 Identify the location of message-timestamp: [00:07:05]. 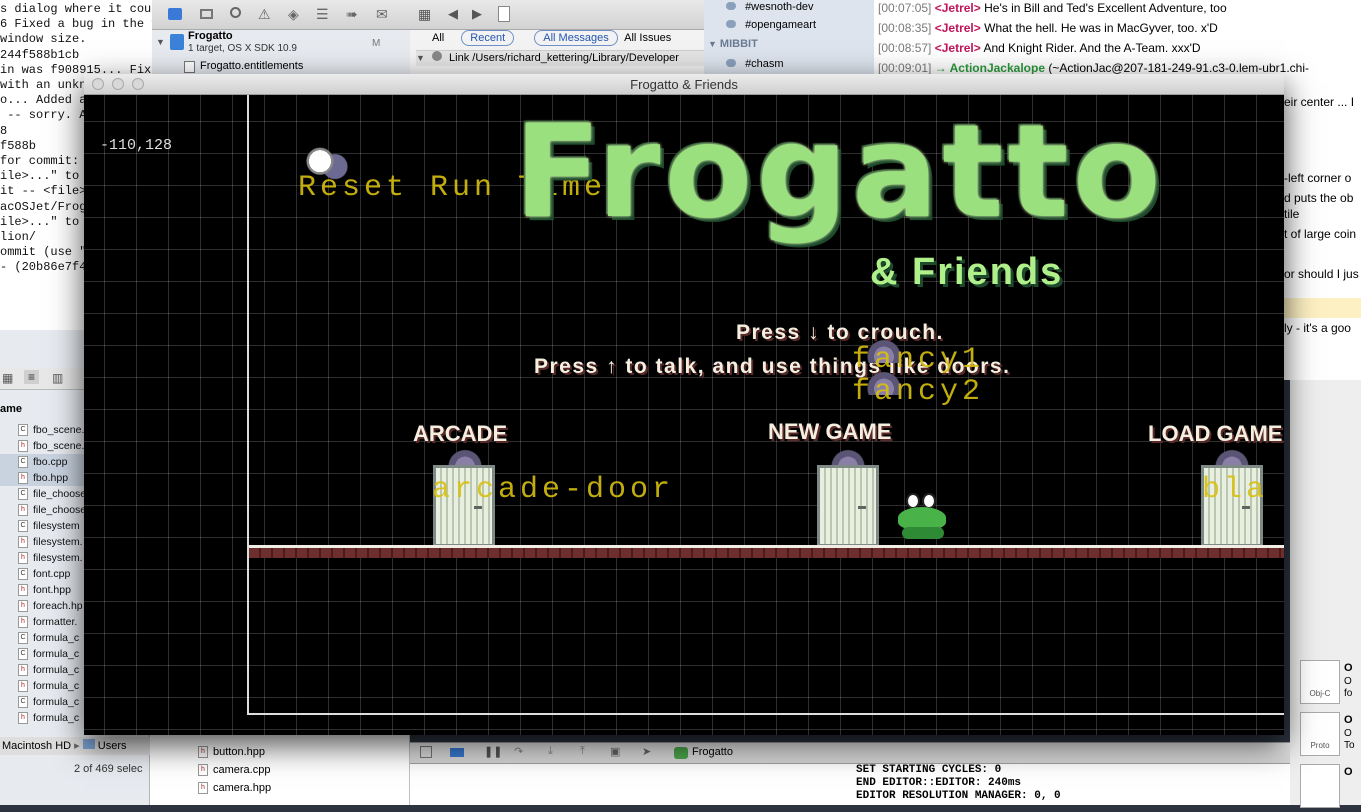
(905, 8).